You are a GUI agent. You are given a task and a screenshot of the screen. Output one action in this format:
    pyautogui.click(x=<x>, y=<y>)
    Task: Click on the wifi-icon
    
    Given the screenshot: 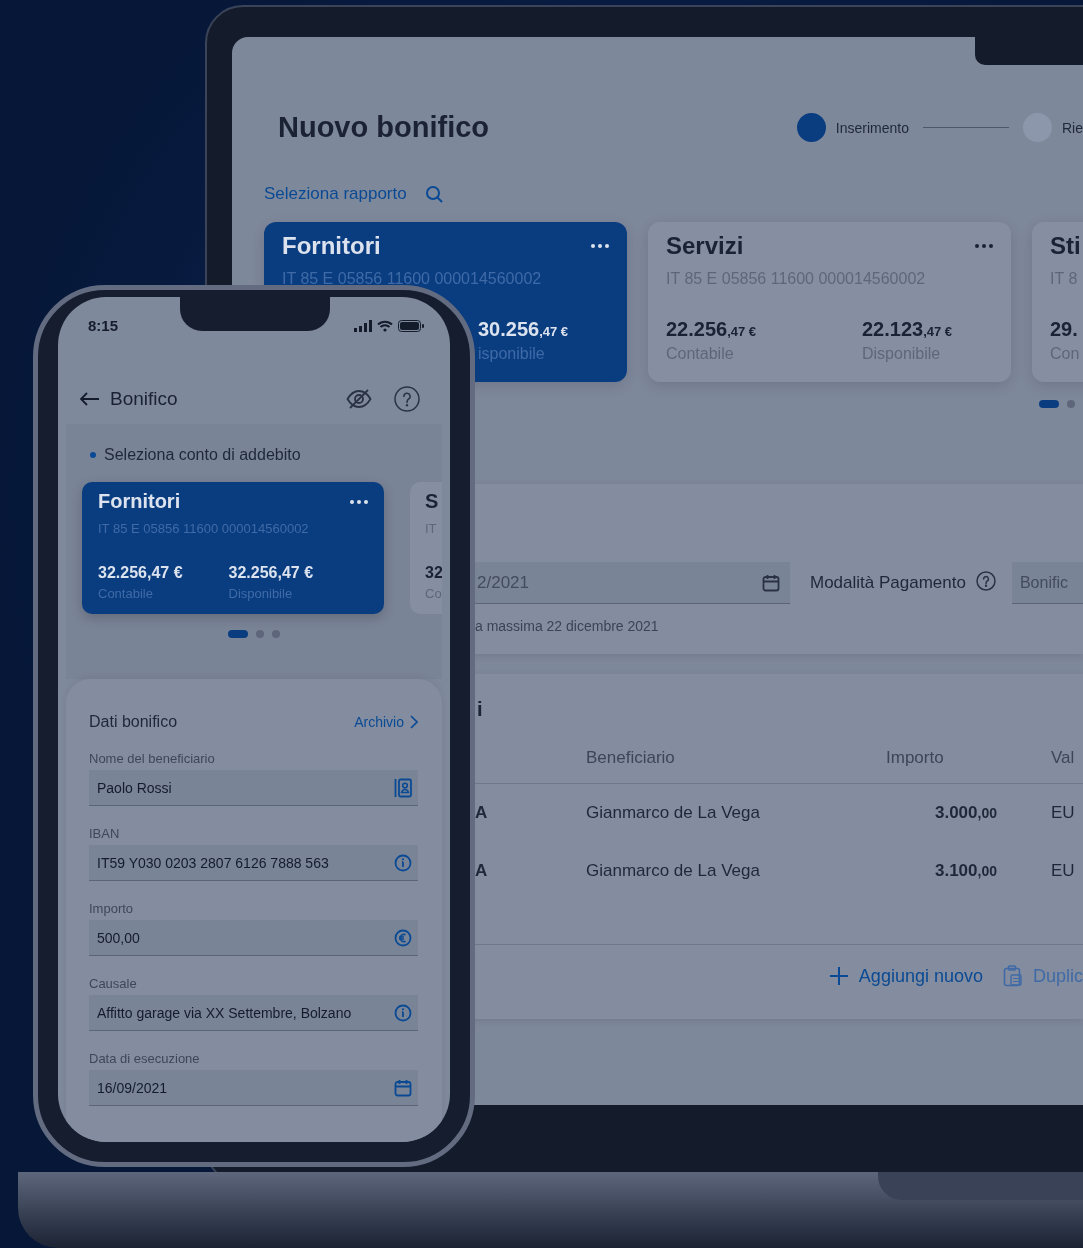 What is the action you would take?
    pyautogui.click(x=385, y=325)
    